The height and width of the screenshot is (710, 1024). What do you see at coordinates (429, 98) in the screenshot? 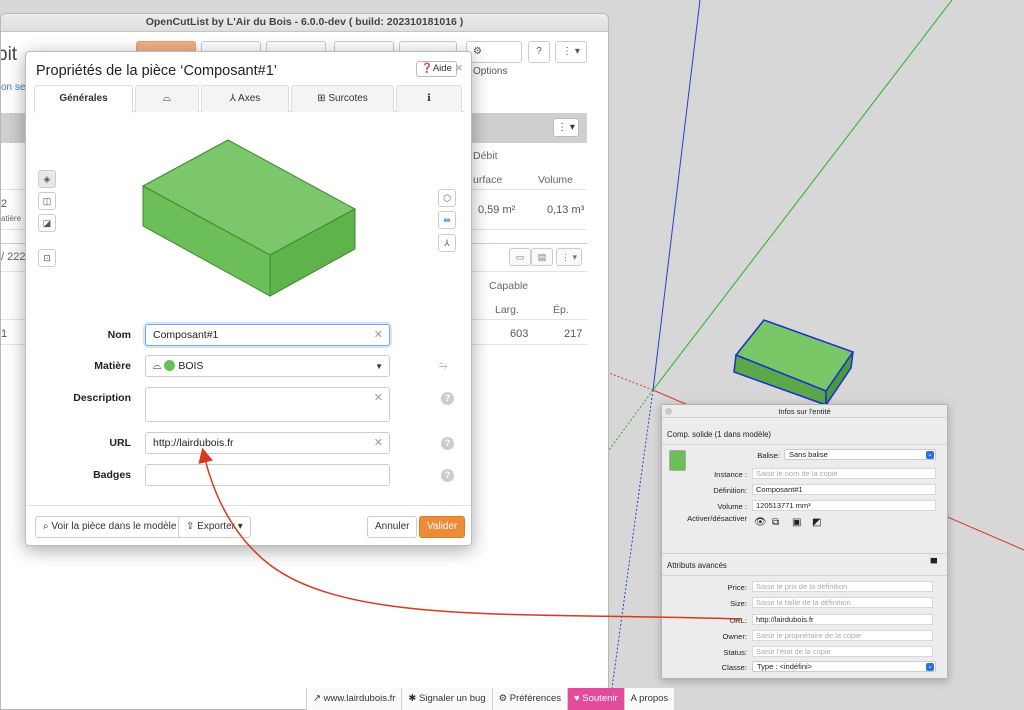
I see `tab-info: ℹ` at bounding box center [429, 98].